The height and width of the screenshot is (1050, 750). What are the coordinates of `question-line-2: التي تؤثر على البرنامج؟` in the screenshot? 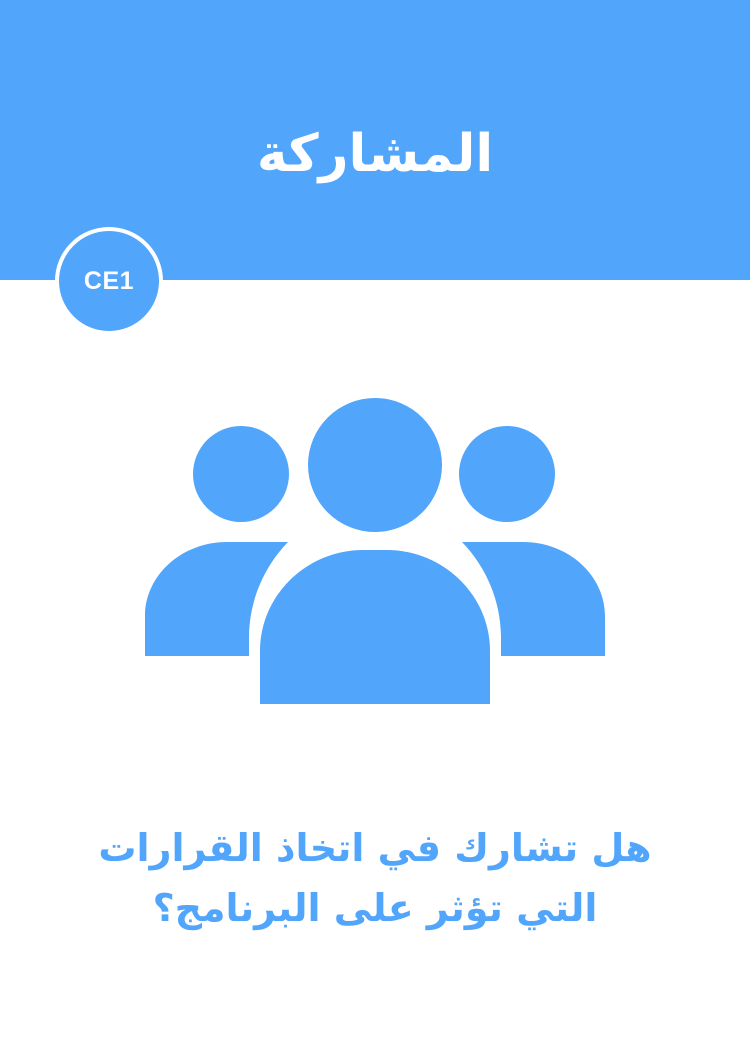 It's located at (375, 908).